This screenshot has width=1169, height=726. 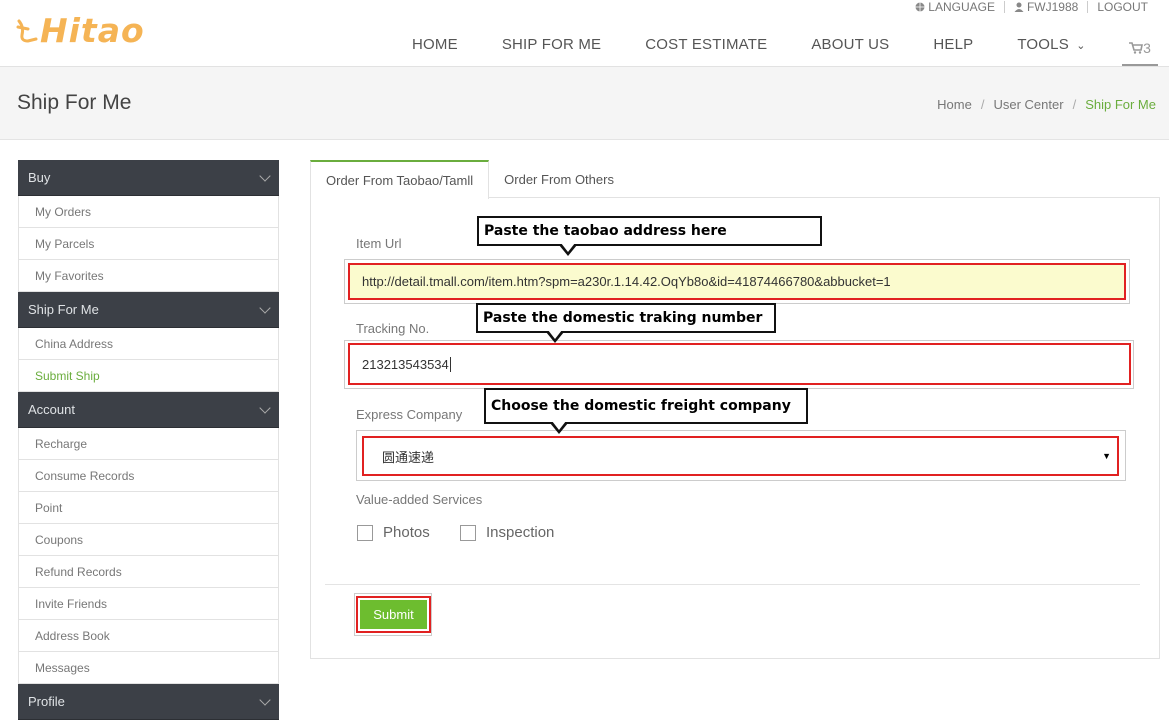 What do you see at coordinates (148, 702) in the screenshot?
I see `sidebar-section-profile: Profile` at bounding box center [148, 702].